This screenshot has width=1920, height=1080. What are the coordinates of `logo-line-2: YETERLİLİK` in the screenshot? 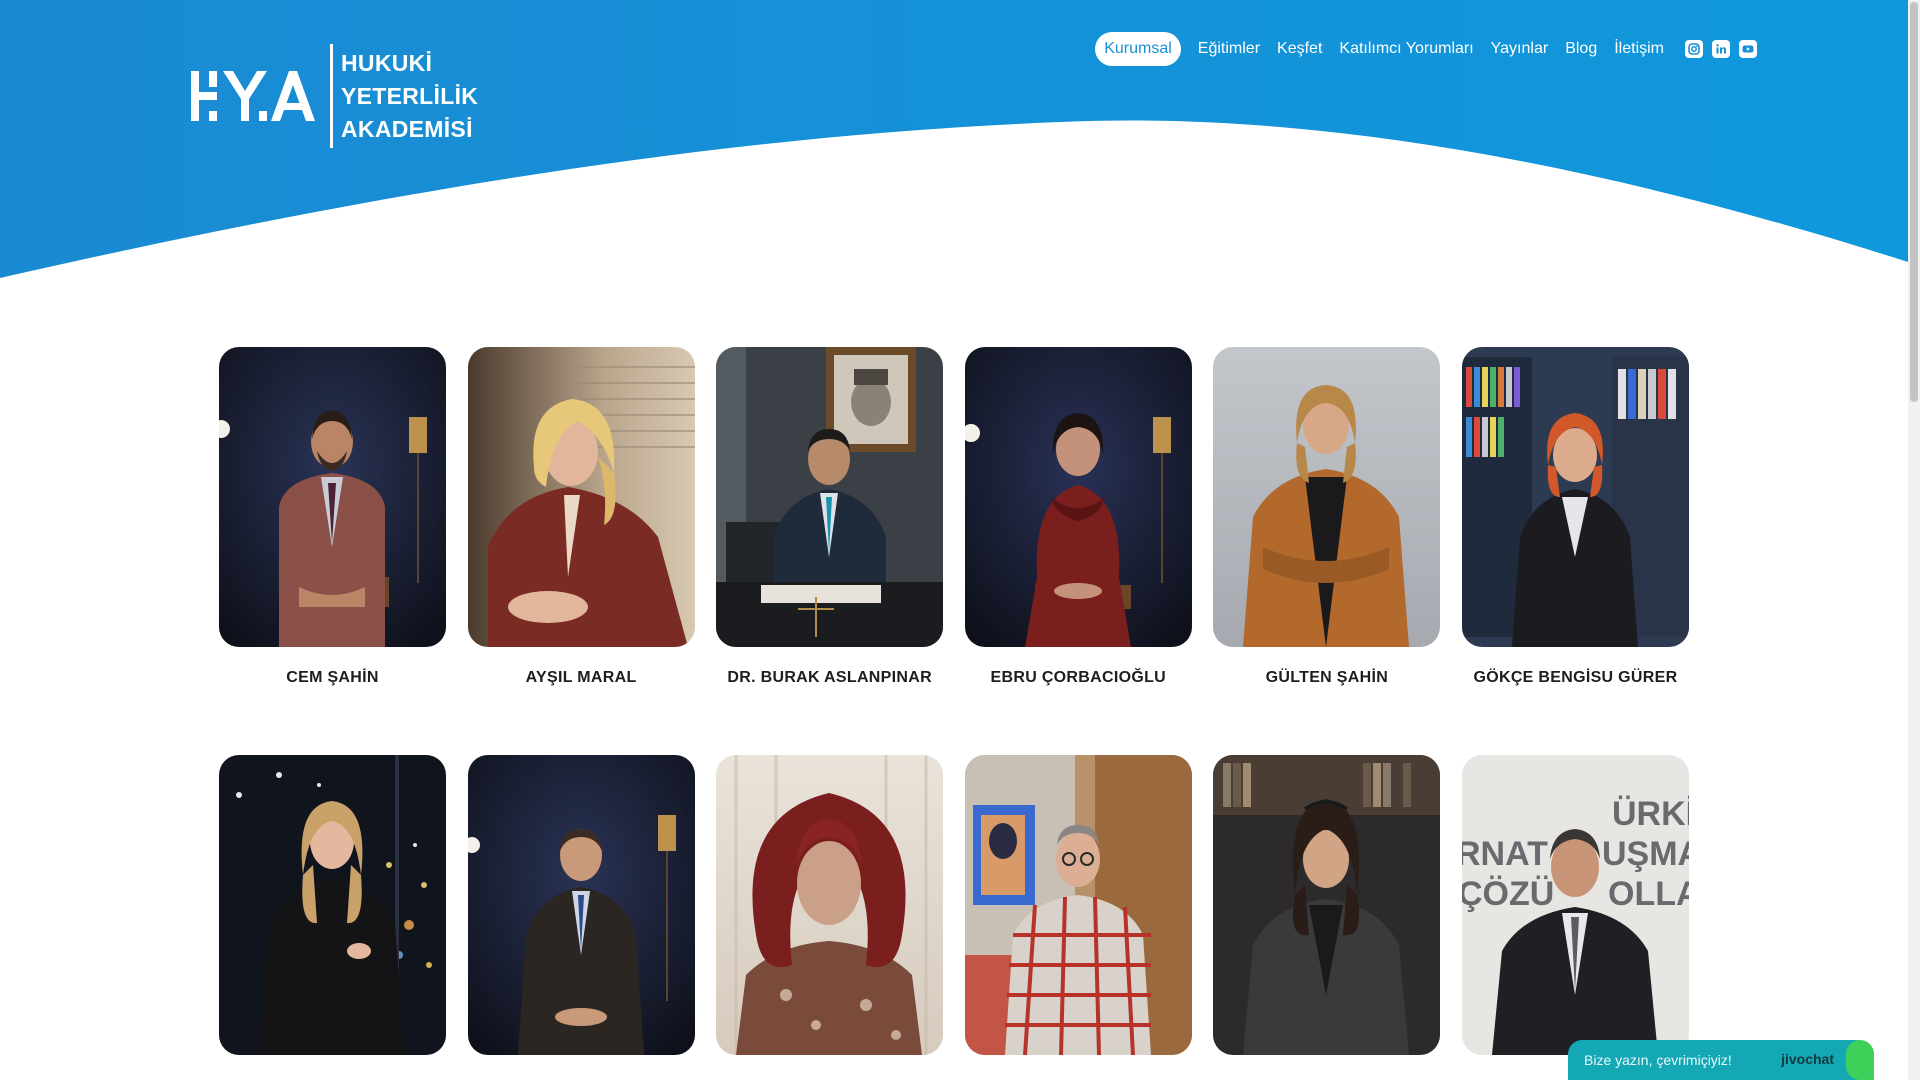 It's located at (410, 95).